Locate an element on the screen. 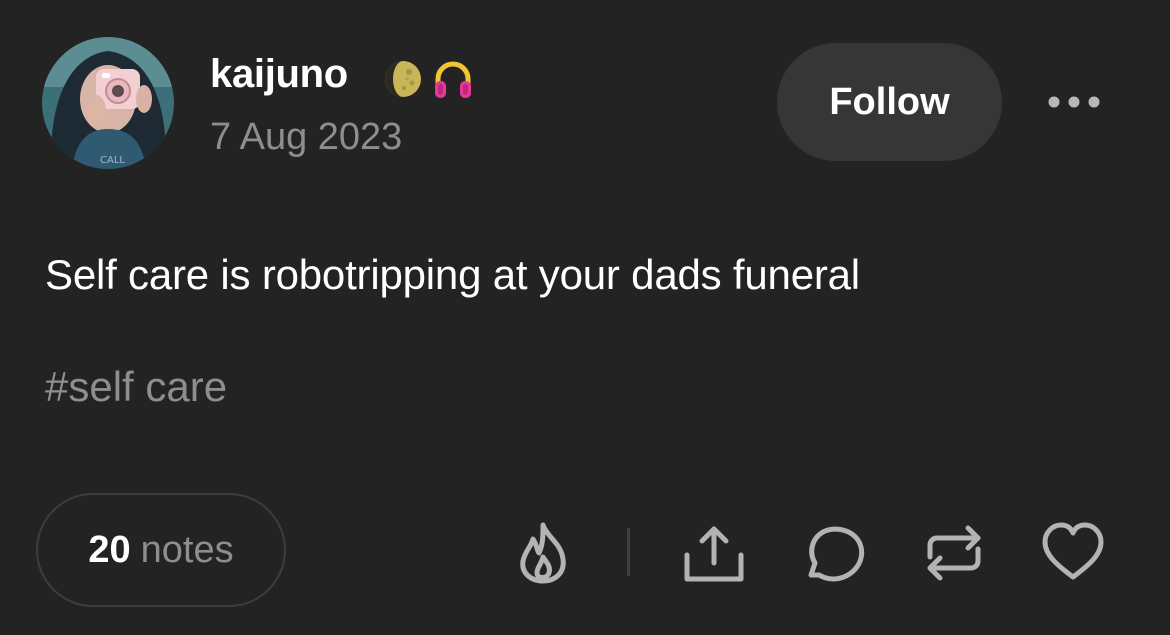 This screenshot has width=1170, height=635. author-avatar: CALL is located at coordinates (108, 103).